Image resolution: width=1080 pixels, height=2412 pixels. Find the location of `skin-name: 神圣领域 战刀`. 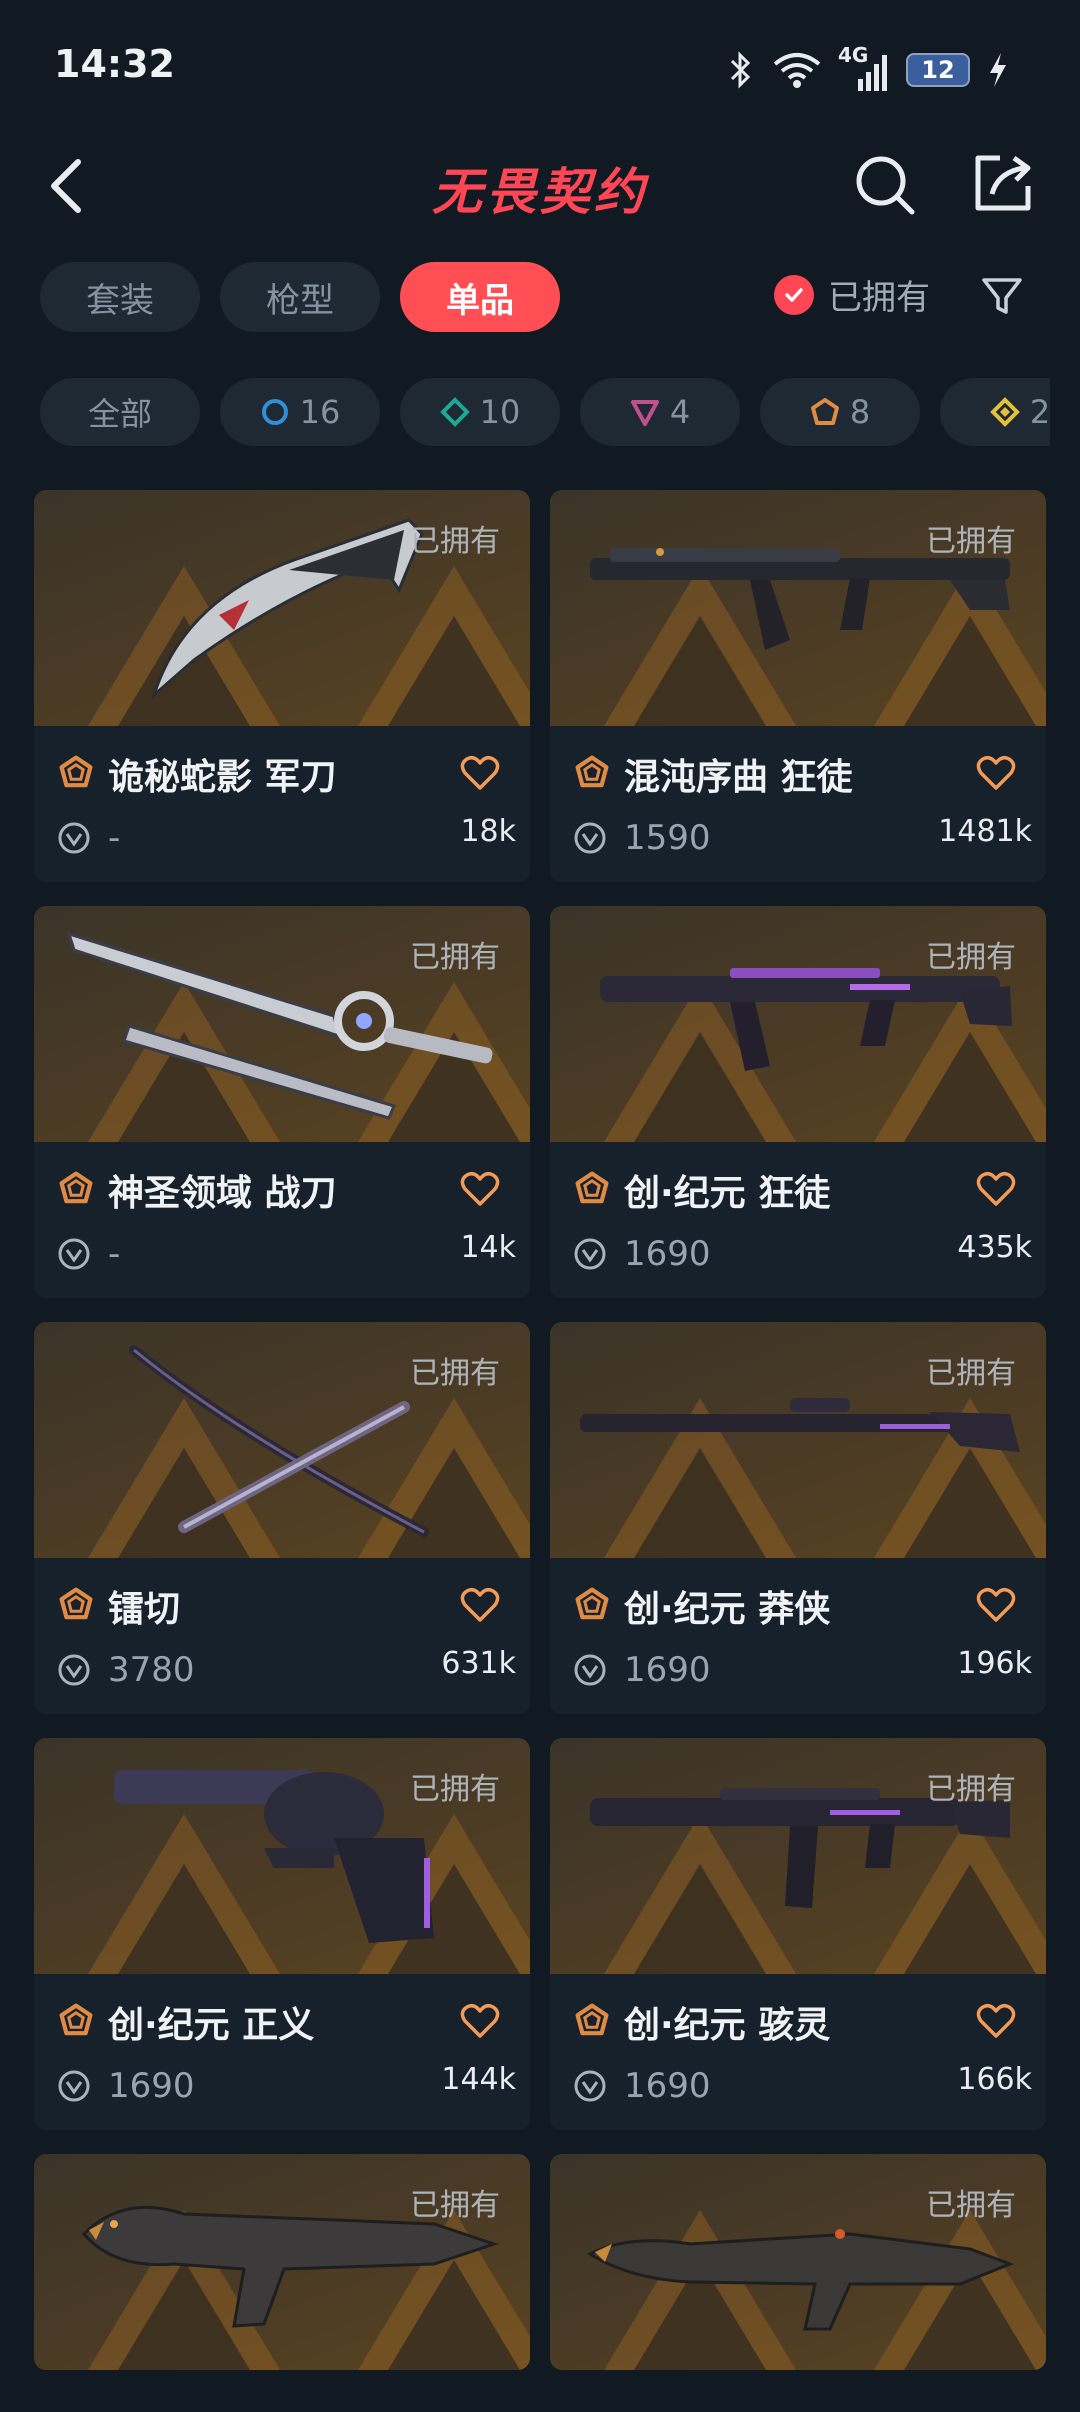

skin-name: 神圣领域 战刀 is located at coordinates (222, 1193).